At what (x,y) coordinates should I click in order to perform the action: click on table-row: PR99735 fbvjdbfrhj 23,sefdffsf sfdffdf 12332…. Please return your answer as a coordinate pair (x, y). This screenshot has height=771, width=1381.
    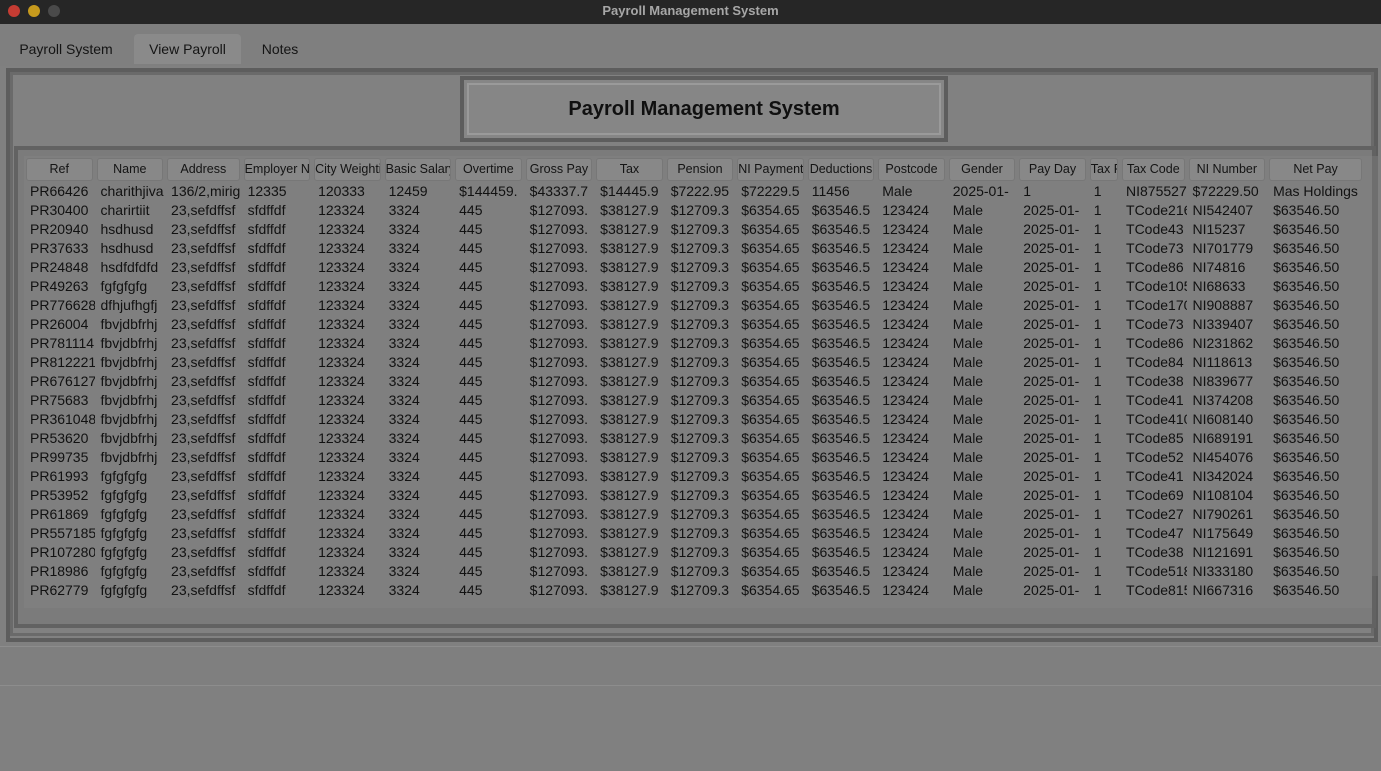
    Looking at the image, I should click on (694, 456).